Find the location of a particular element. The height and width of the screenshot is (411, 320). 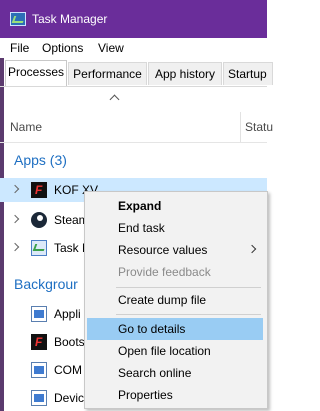

menu-item-go-to-details: Go to details is located at coordinates (175, 329).